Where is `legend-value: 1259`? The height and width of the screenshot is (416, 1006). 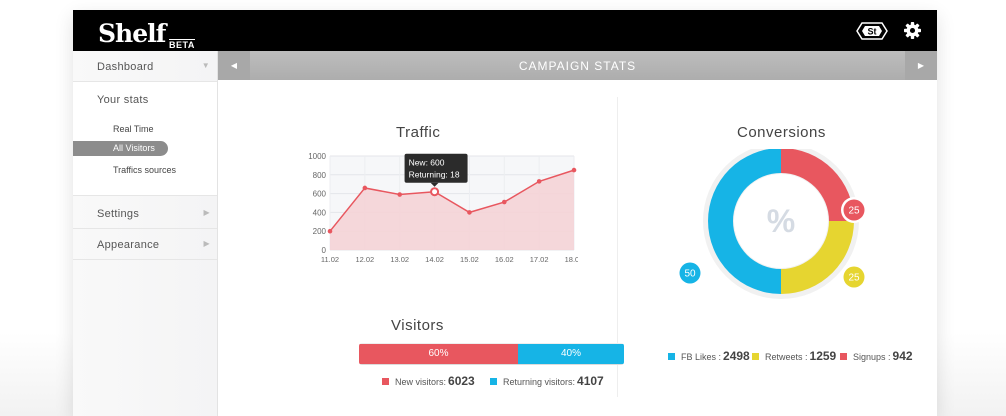 legend-value: 1259 is located at coordinates (823, 356).